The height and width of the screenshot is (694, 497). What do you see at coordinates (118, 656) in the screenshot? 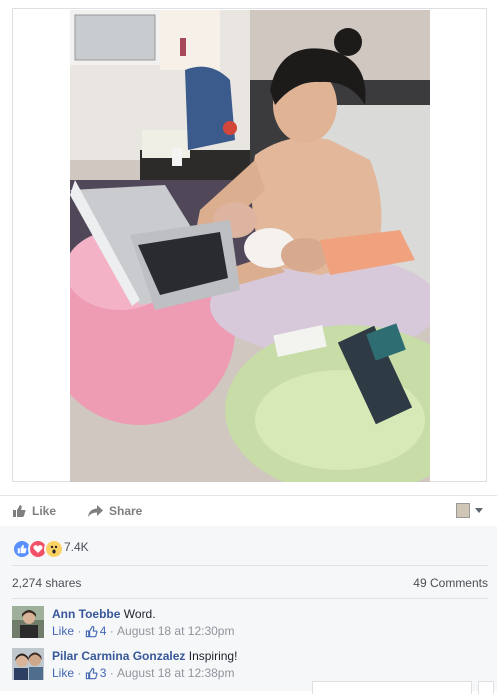
I see `commenter-name: Pilar Carmina Gonzalez` at bounding box center [118, 656].